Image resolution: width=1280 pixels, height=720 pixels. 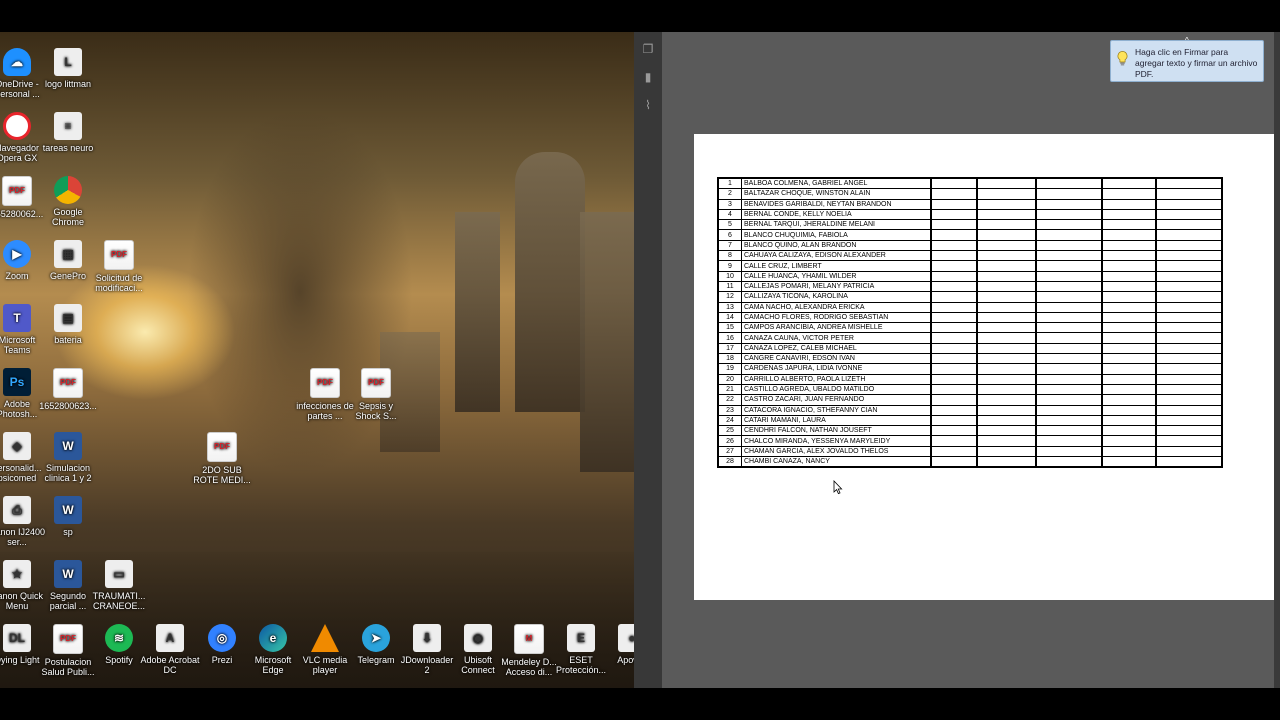 I want to click on row-number: 4, so click(x=730, y=215).